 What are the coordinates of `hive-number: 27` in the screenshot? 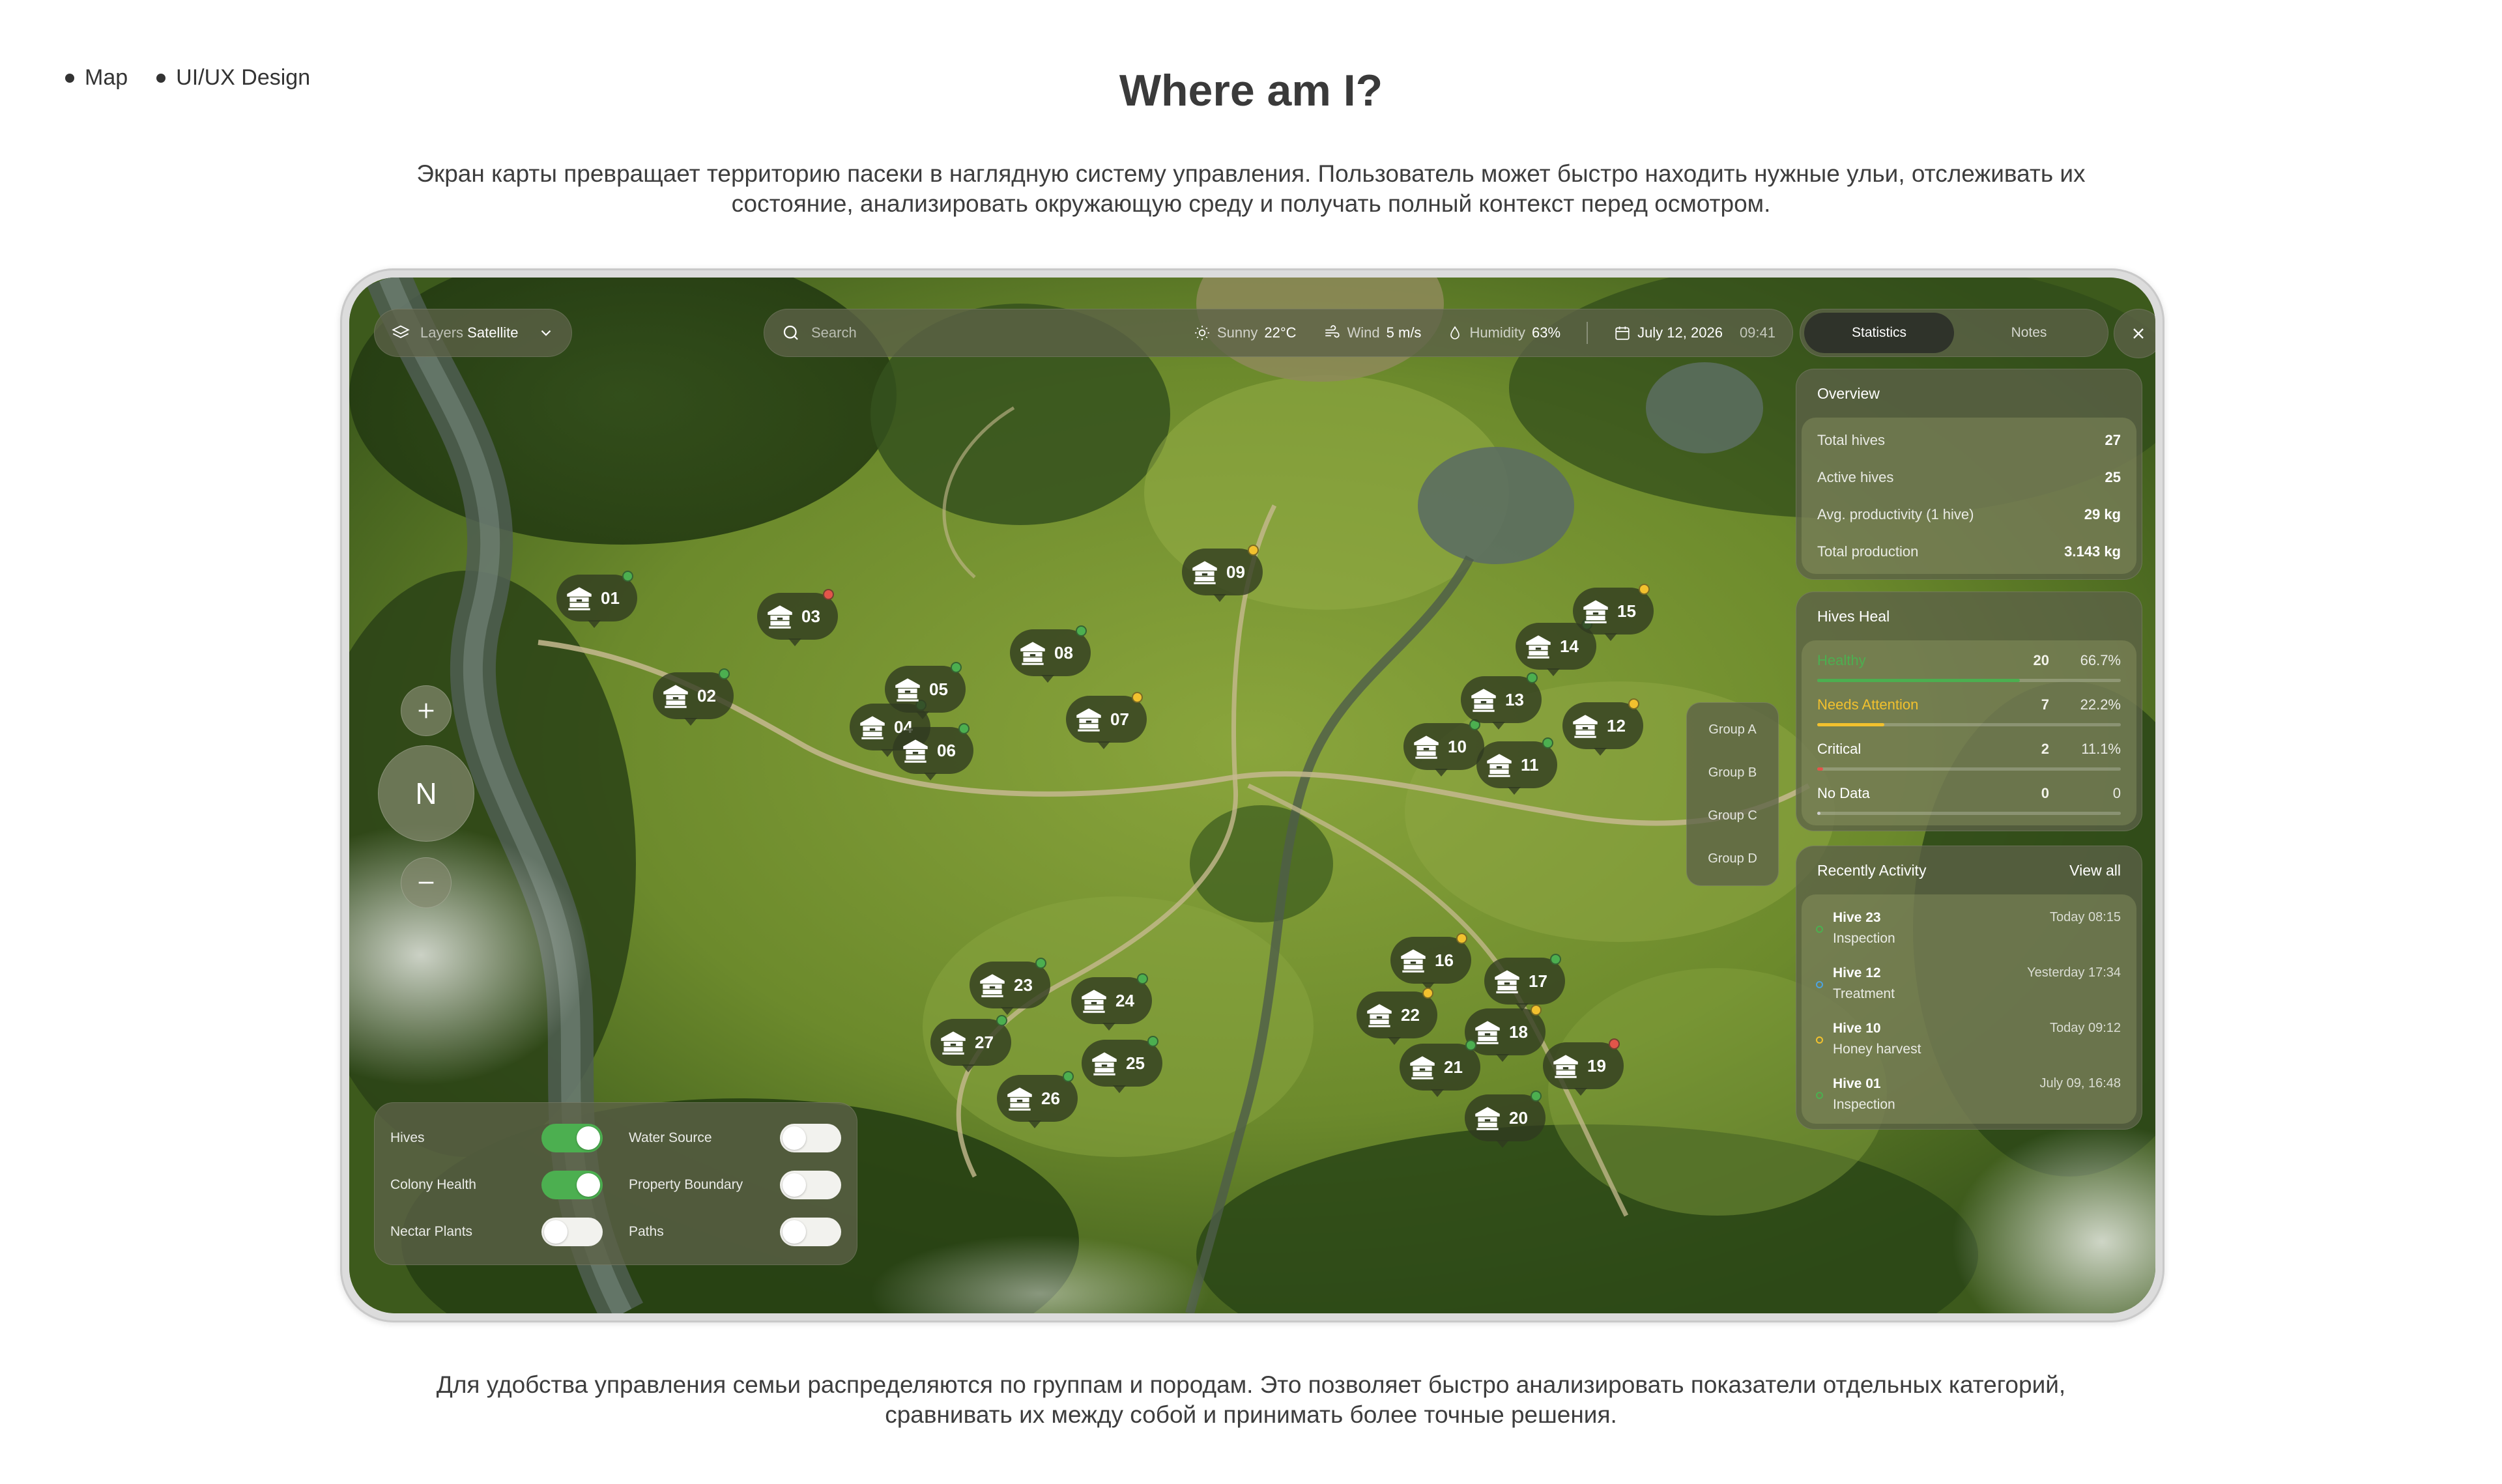 It's located at (985, 1042).